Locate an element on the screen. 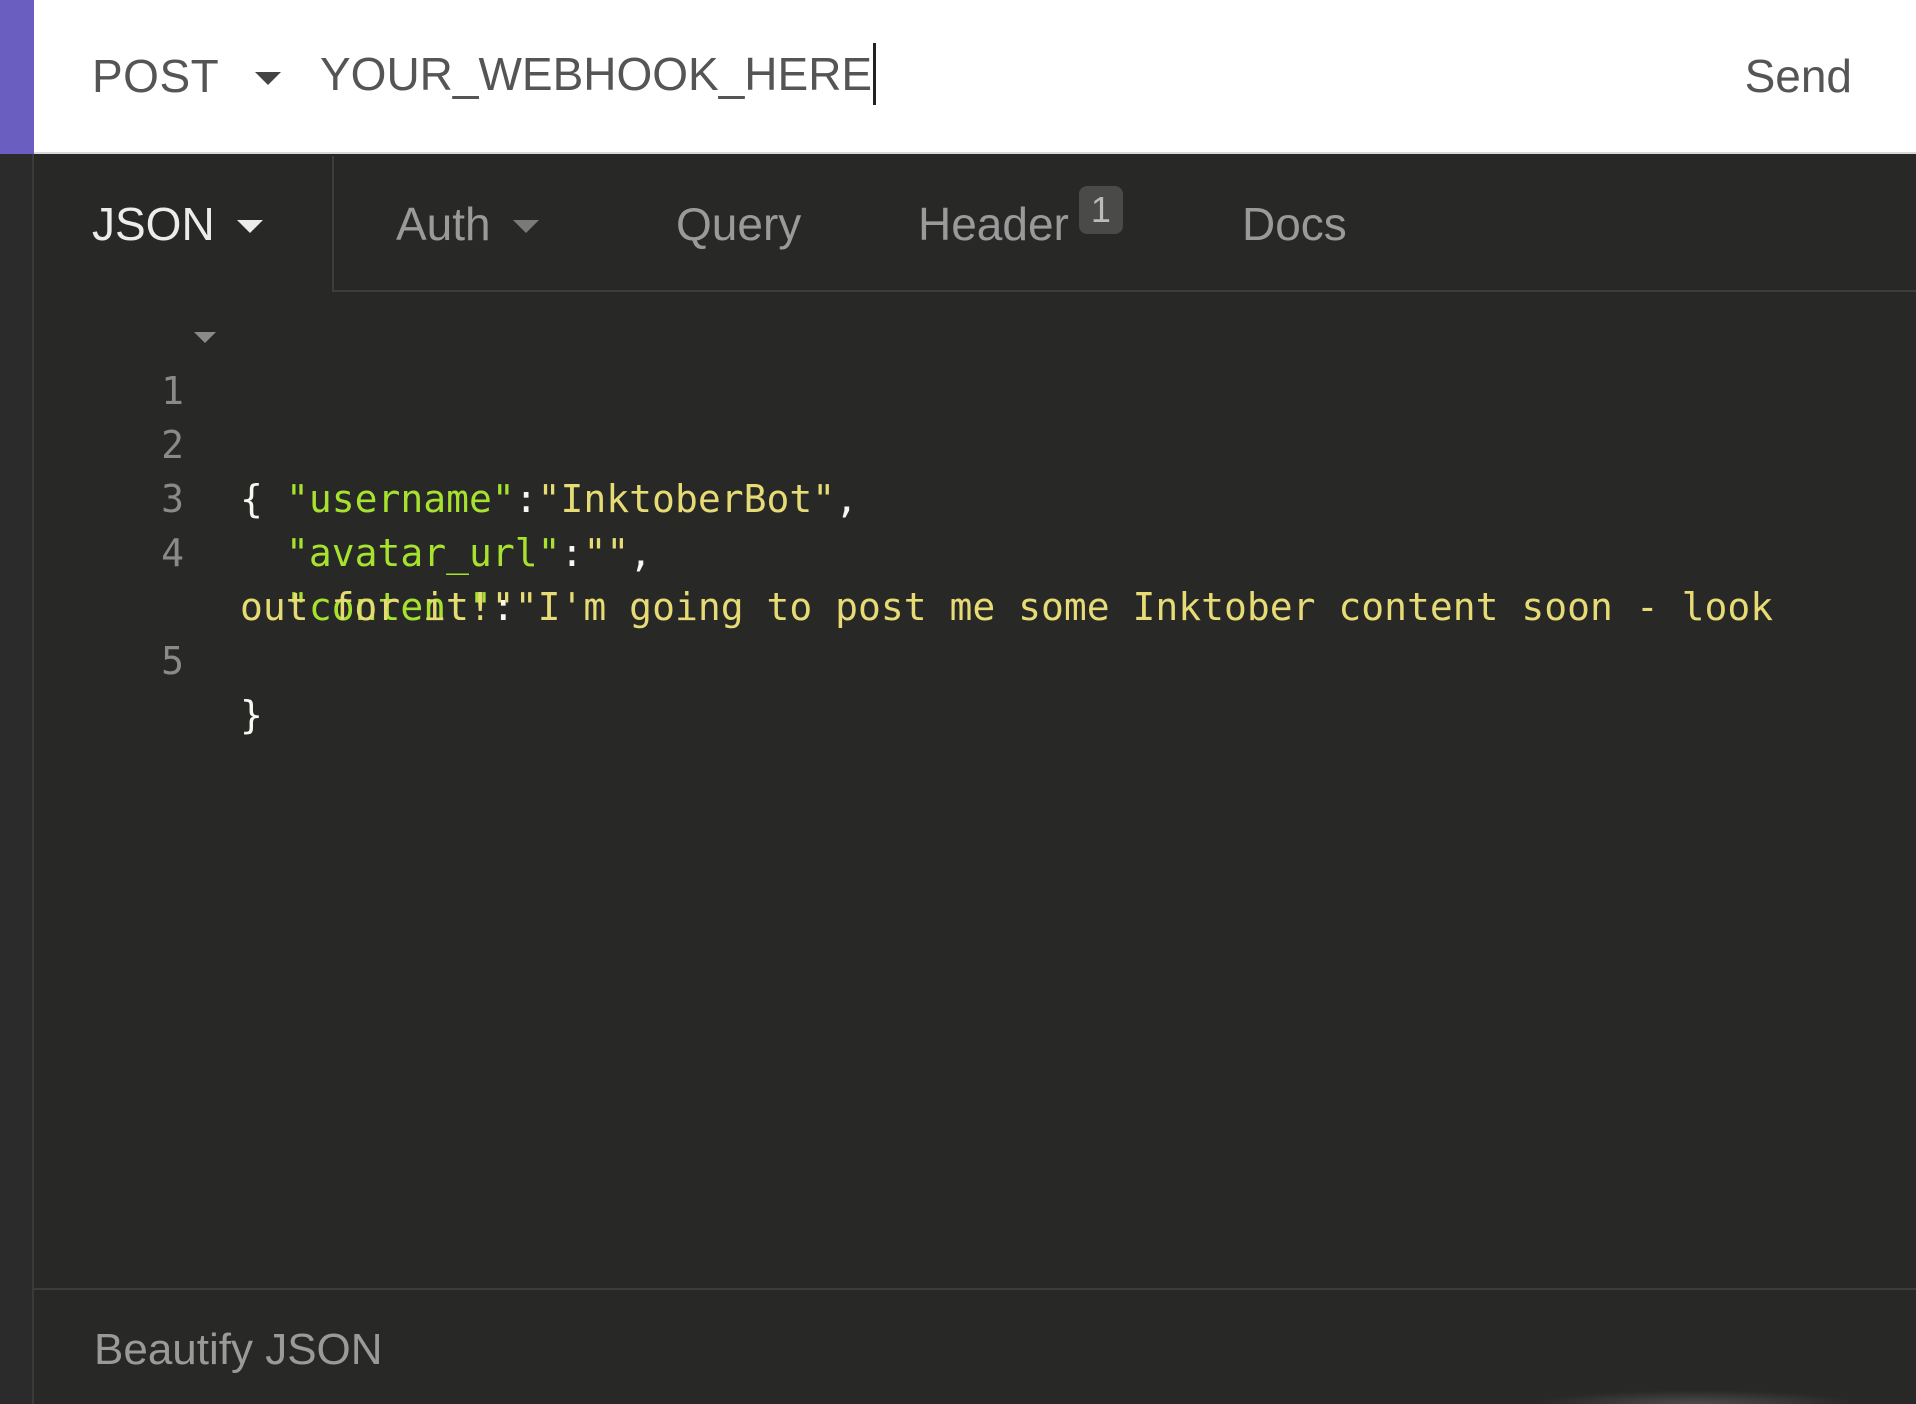  code-line: 3 "avatar_url":"", is located at coordinates (343, 496).